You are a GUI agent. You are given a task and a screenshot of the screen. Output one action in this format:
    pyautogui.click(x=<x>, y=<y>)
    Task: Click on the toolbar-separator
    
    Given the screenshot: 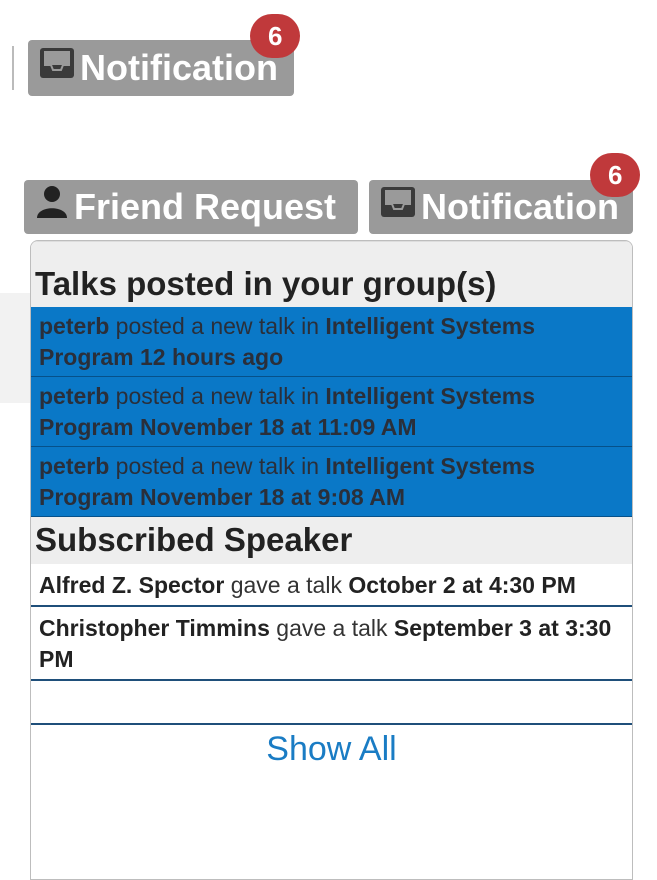 What is the action you would take?
    pyautogui.click(x=13, y=68)
    